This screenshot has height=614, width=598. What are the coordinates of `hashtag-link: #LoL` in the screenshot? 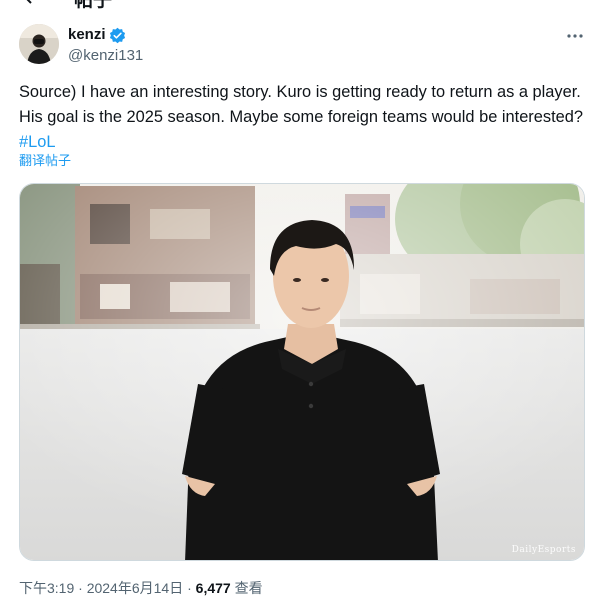 It's located at (37, 142).